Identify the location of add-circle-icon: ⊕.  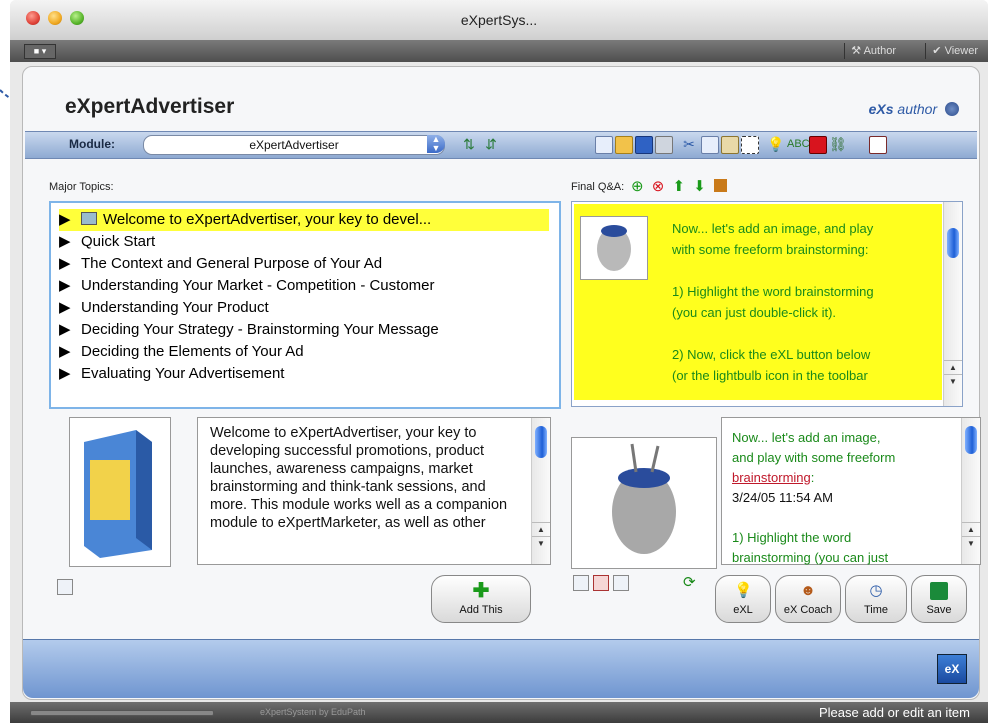
(637, 186).